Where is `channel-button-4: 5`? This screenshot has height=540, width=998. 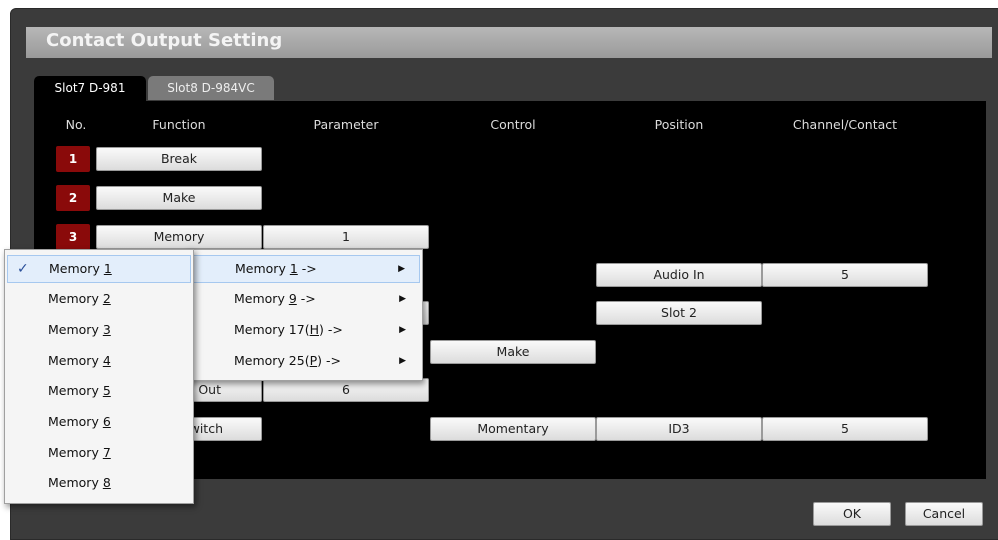 channel-button-4: 5 is located at coordinates (845, 275).